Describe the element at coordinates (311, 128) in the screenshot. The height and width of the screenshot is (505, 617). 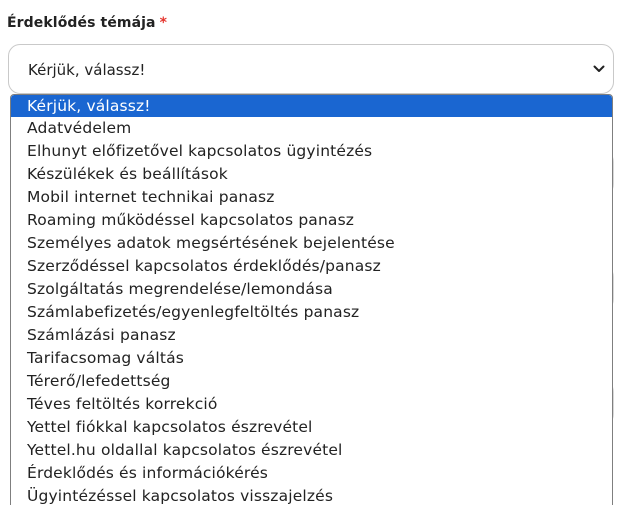
I see `dropdown-option: Adatvédelem` at that location.